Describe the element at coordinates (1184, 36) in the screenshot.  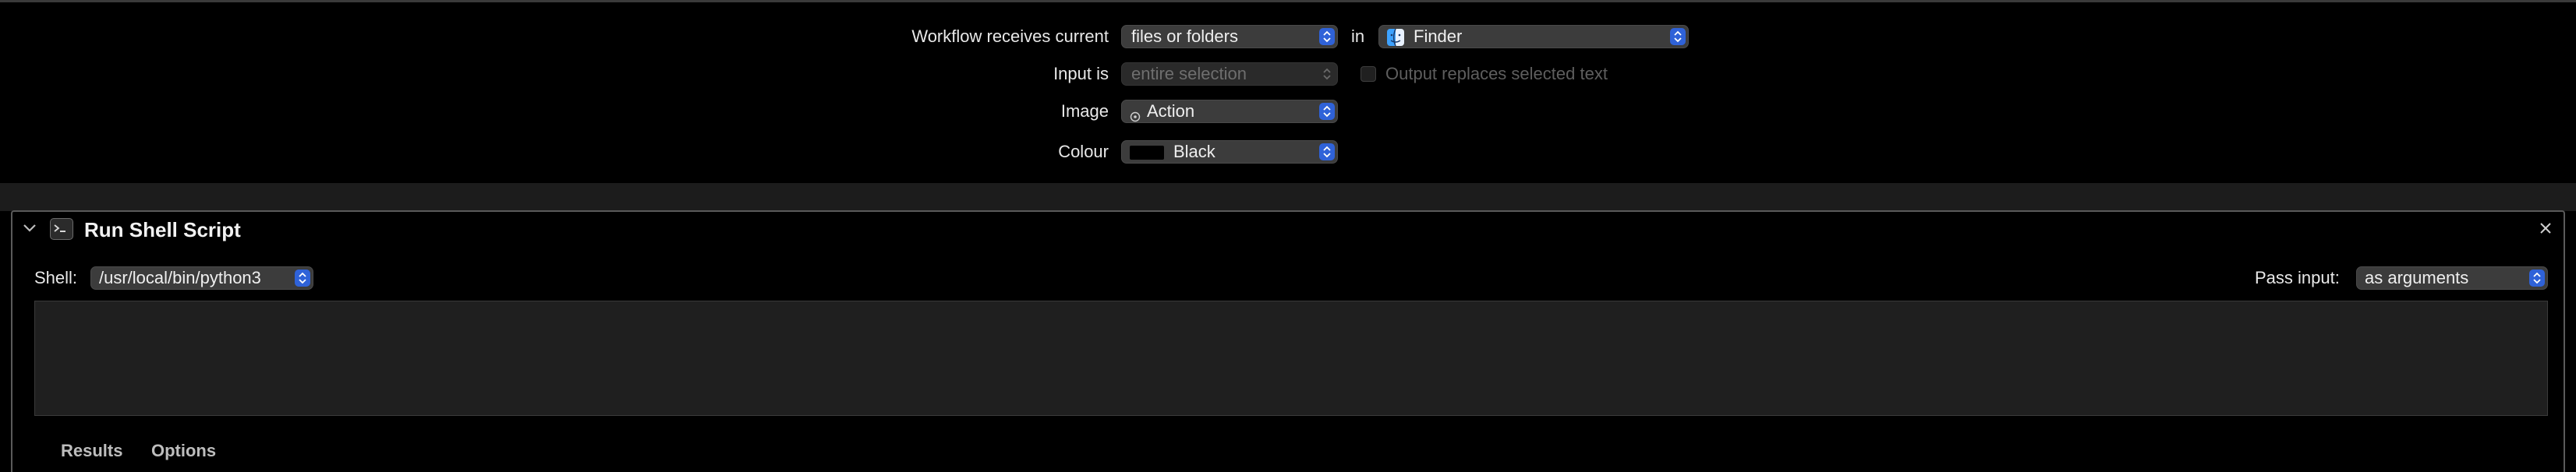
I see `receives-value: files or folders` at that location.